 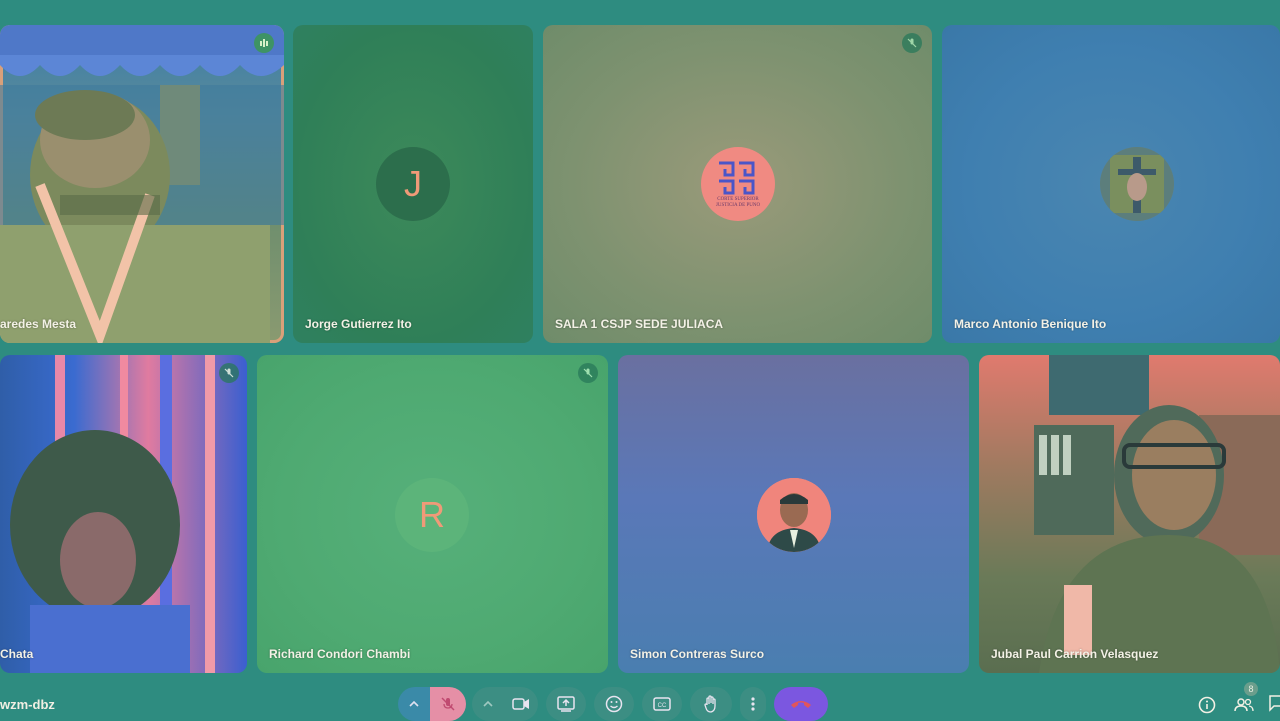 I want to click on chat-icon, so click(x=1274, y=703).